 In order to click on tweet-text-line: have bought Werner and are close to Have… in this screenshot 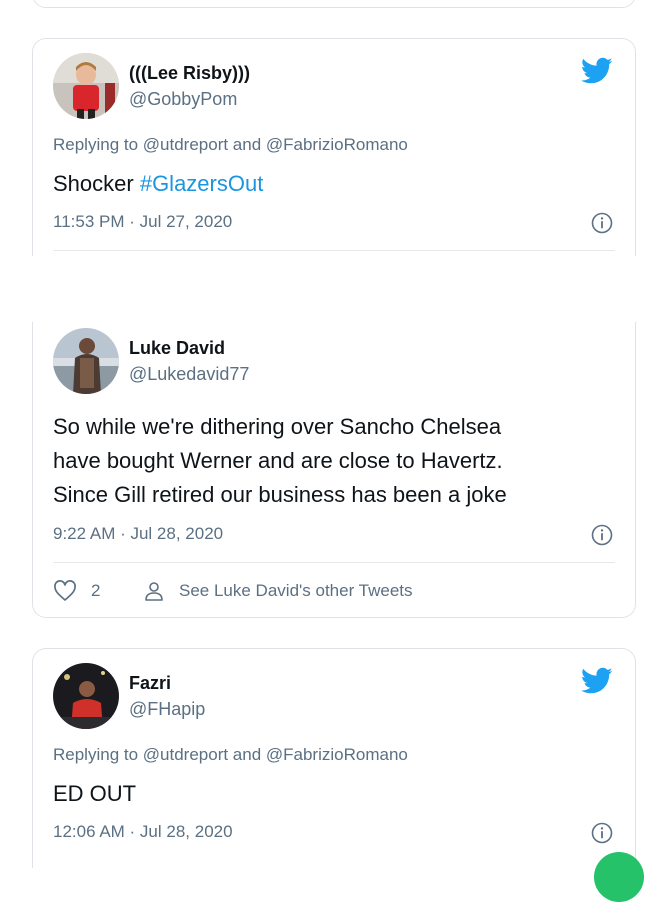, I will do `click(278, 460)`.